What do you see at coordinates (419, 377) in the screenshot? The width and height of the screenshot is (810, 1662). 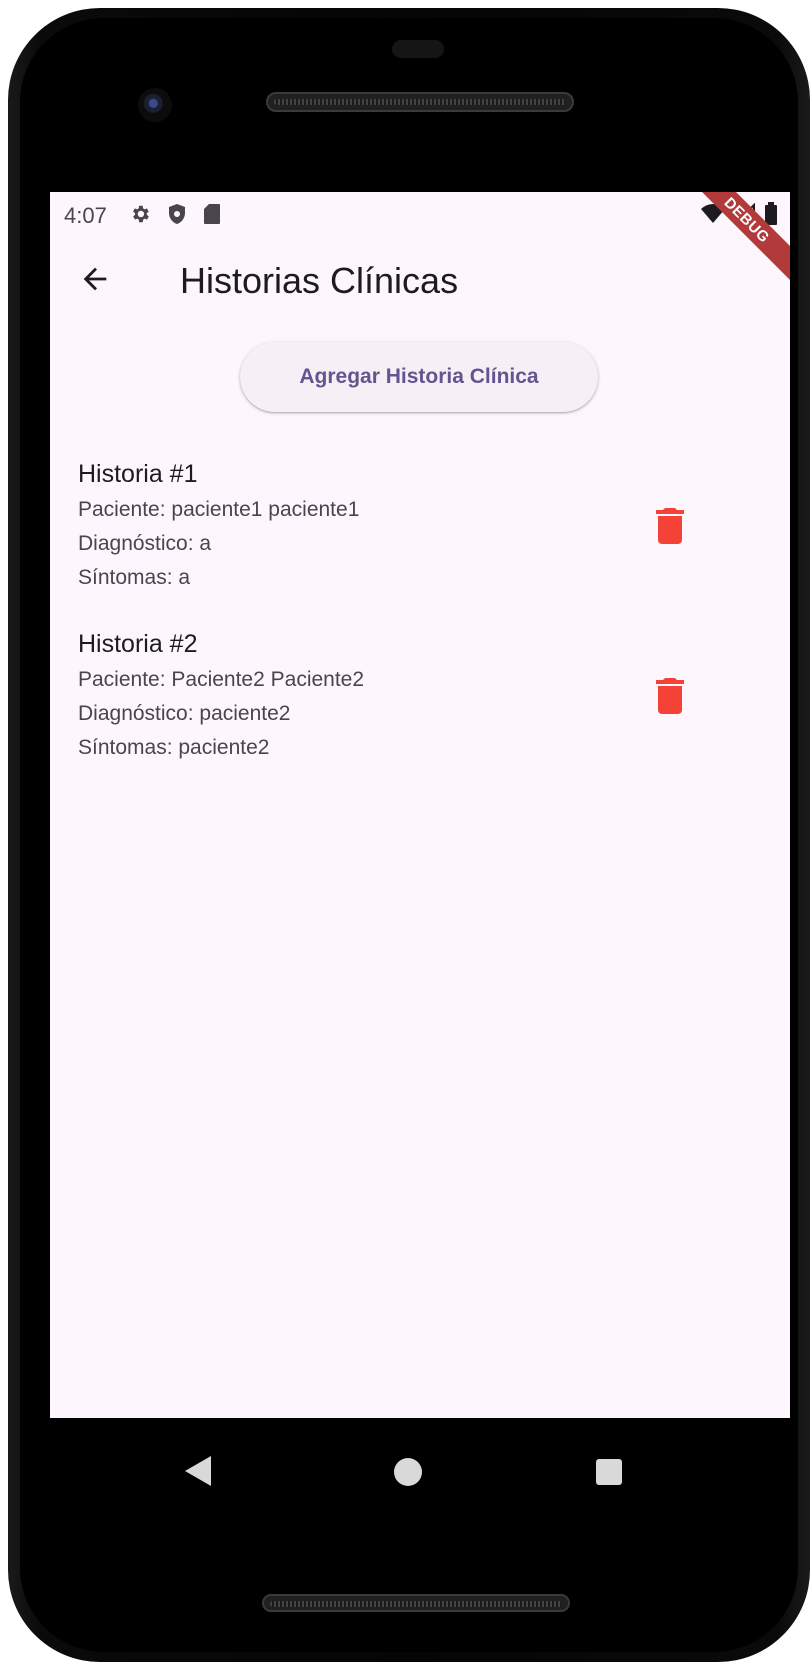 I see `add-historia-button: Agregar Historia Clínica` at bounding box center [419, 377].